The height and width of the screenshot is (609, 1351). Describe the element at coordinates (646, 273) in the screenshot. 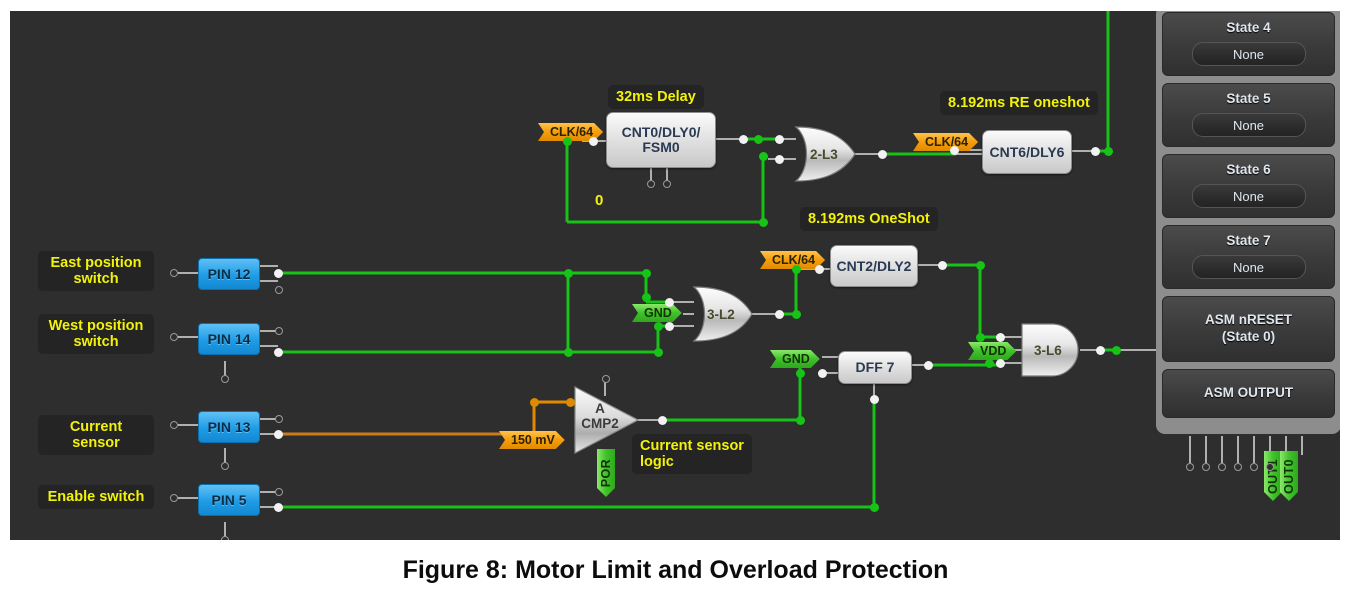

I see `pin12-rail-junction` at that location.